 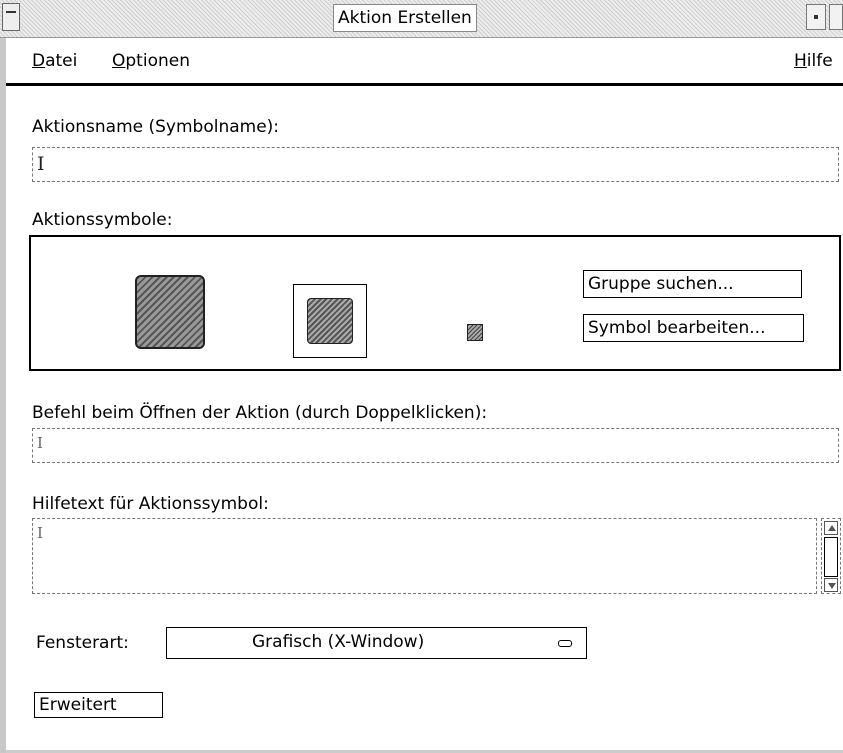 What do you see at coordinates (800, 61) in the screenshot?
I see `menu-hilfe-mnemonic: H` at bounding box center [800, 61].